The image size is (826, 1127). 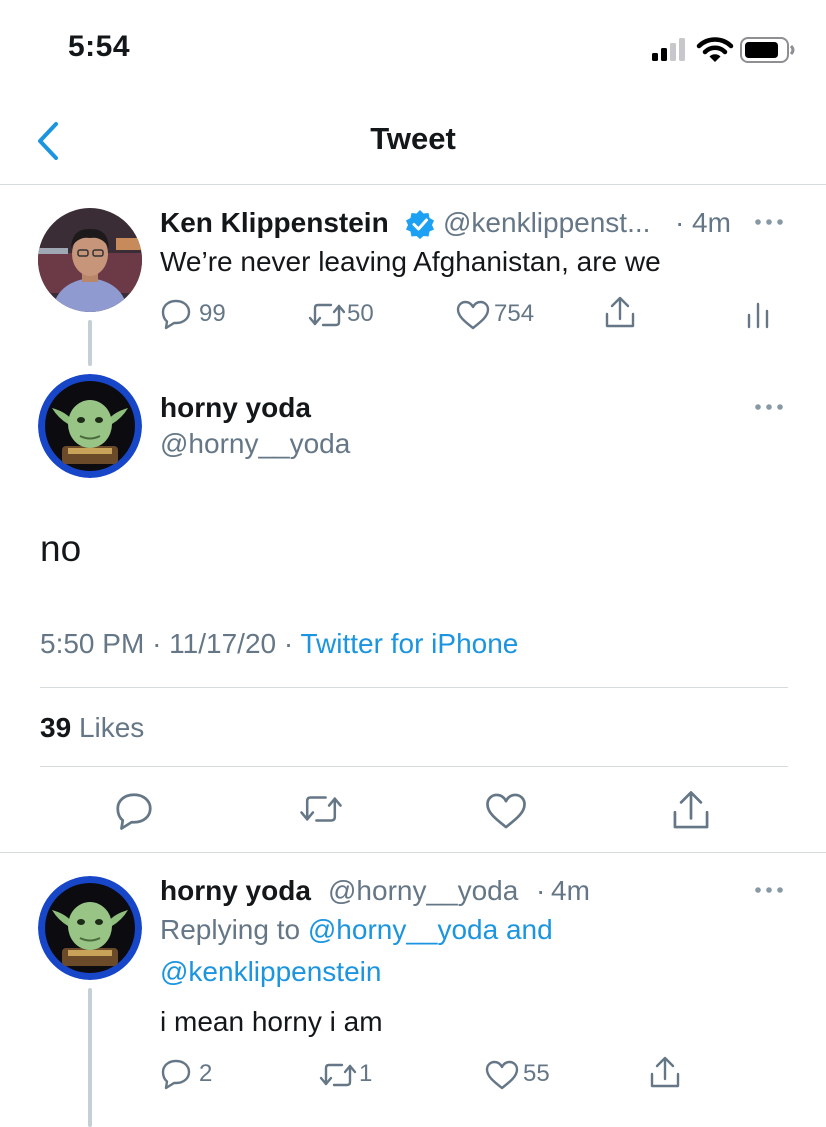 I want to click on analytics-button, so click(x=758, y=315).